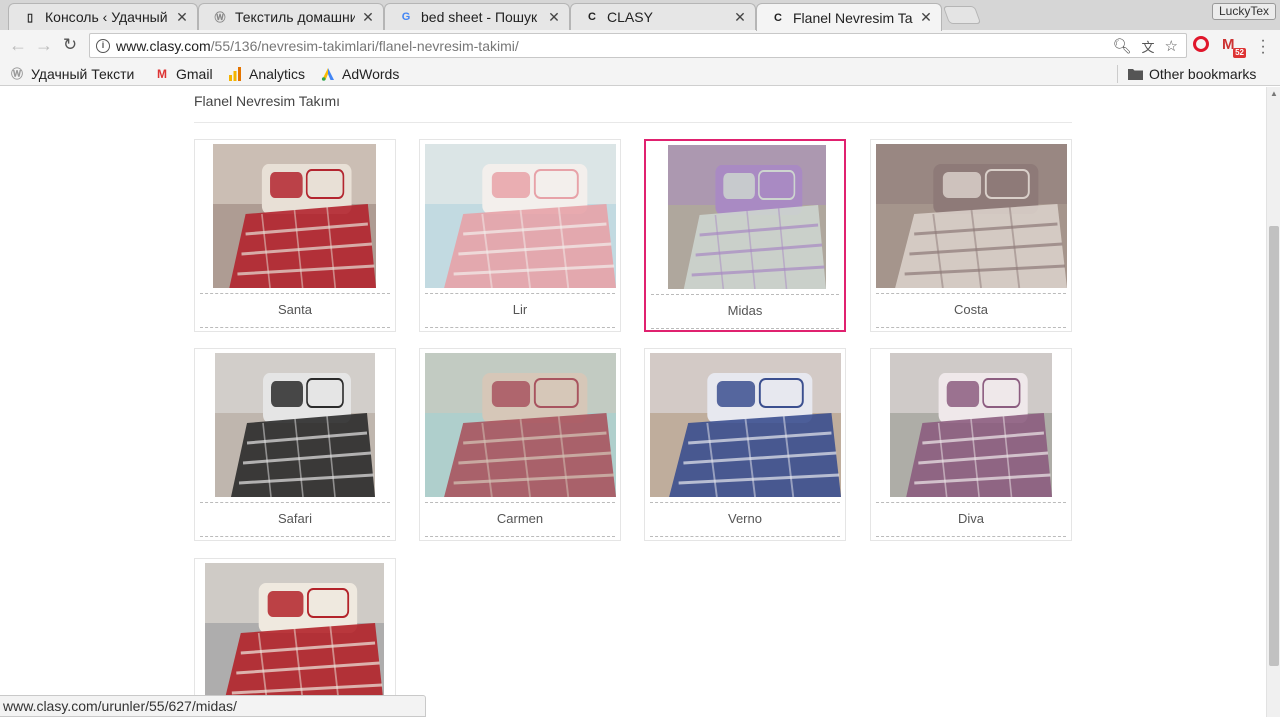 Image resolution: width=1280 pixels, height=717 pixels. Describe the element at coordinates (1148, 46) in the screenshot. I see `translate-icon: ⽂` at that location.